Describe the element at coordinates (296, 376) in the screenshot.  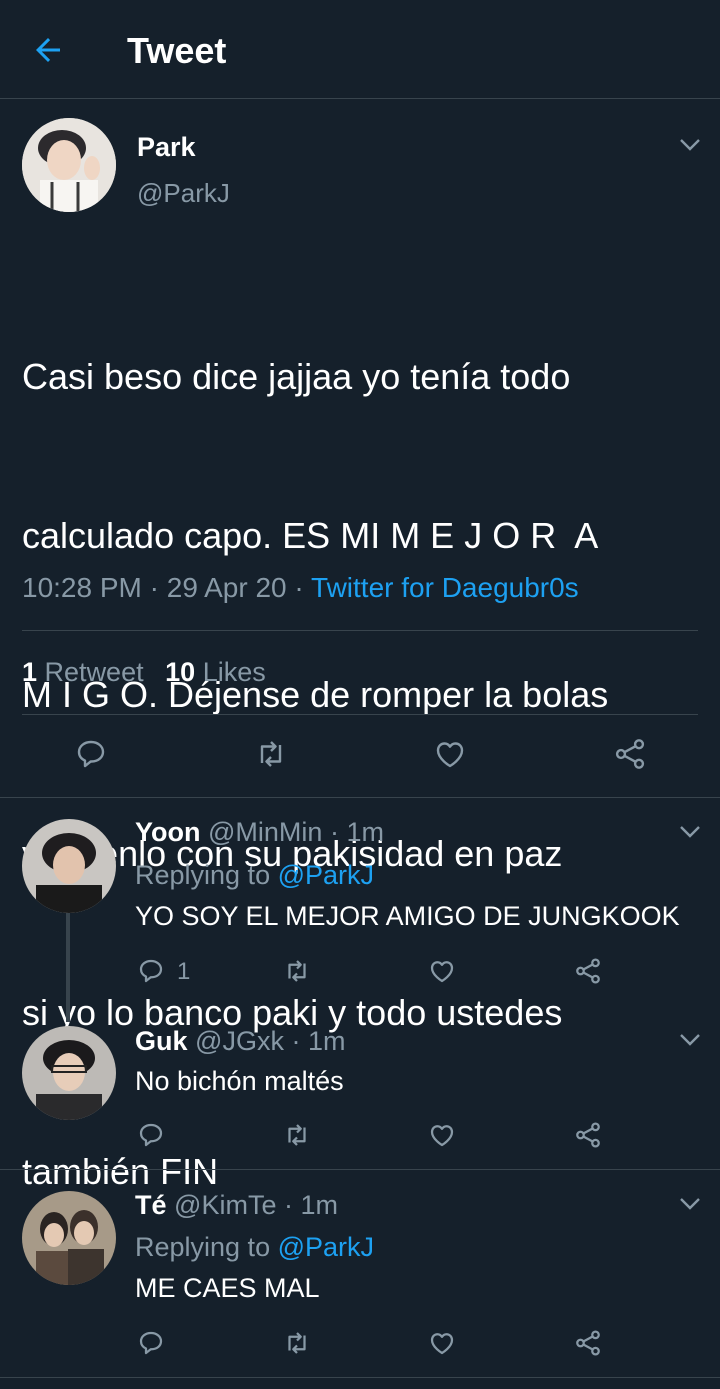
I see `tweet-text-line: Casi beso dice jajjaa yo tenía todo` at that location.